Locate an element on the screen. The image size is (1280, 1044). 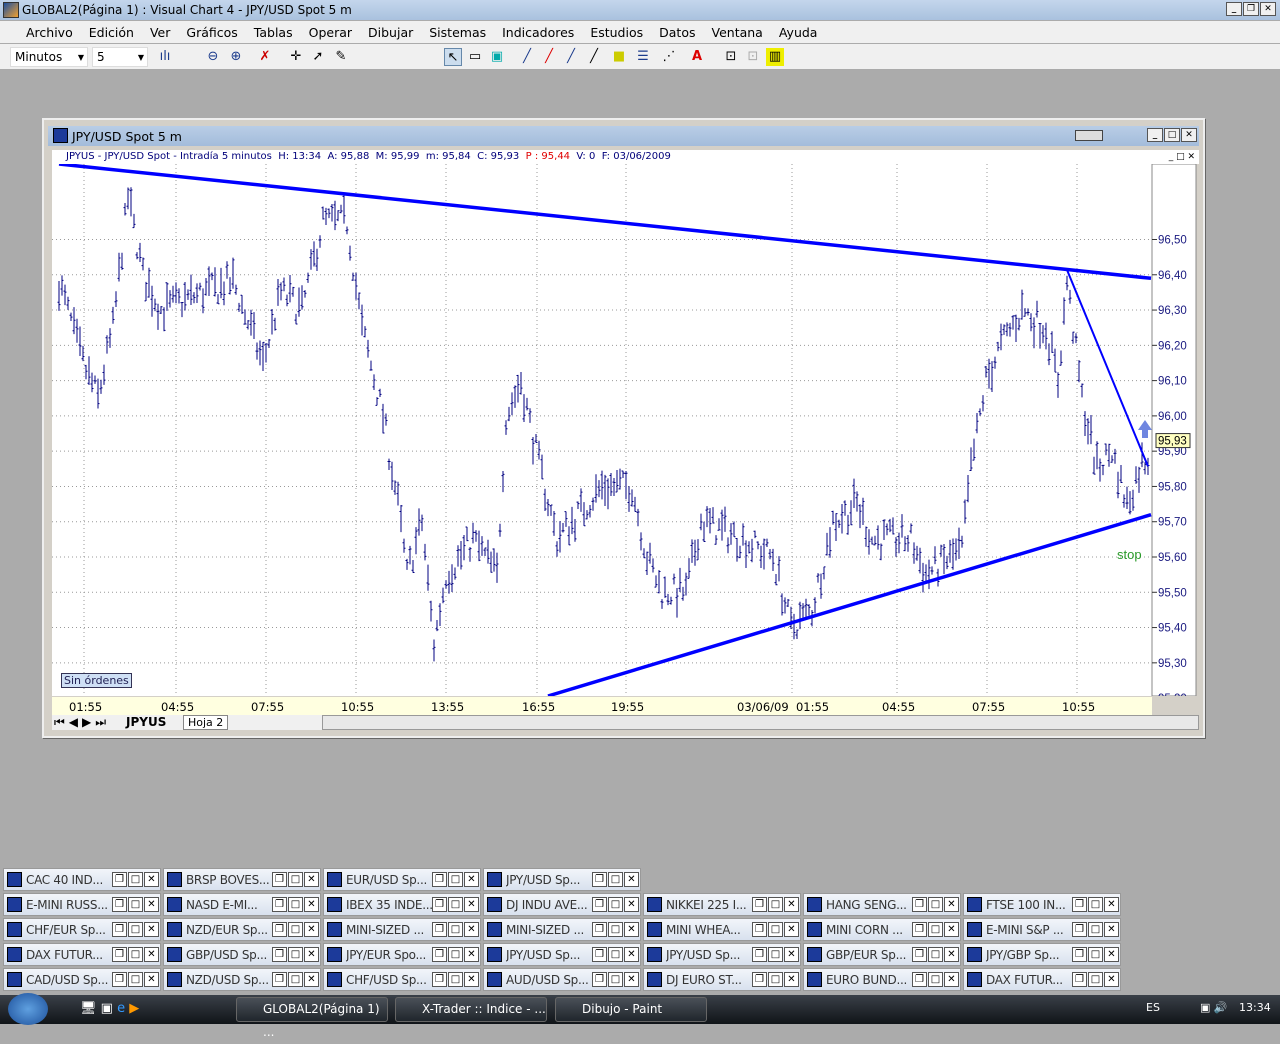
menu-ver: Ver is located at coordinates (160, 32).